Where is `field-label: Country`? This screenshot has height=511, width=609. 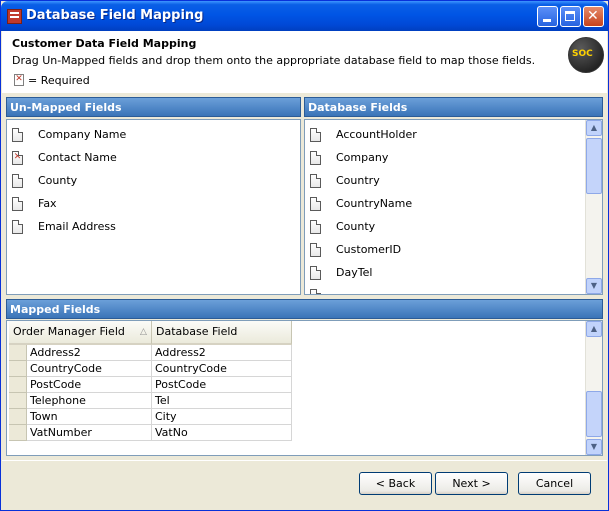
field-label: Country is located at coordinates (358, 180).